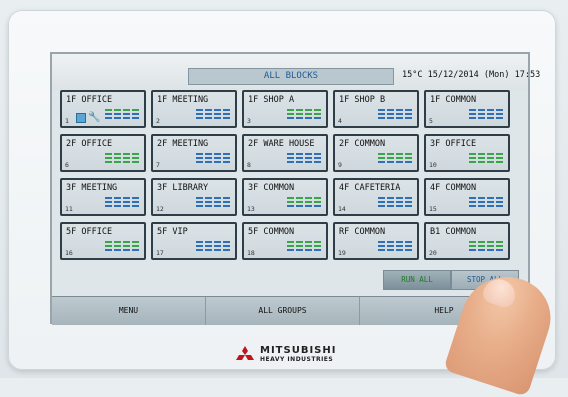 This screenshot has width=568, height=397. Describe the element at coordinates (376, 109) in the screenshot. I see `block-tile: 1F SHOP B 4` at that location.